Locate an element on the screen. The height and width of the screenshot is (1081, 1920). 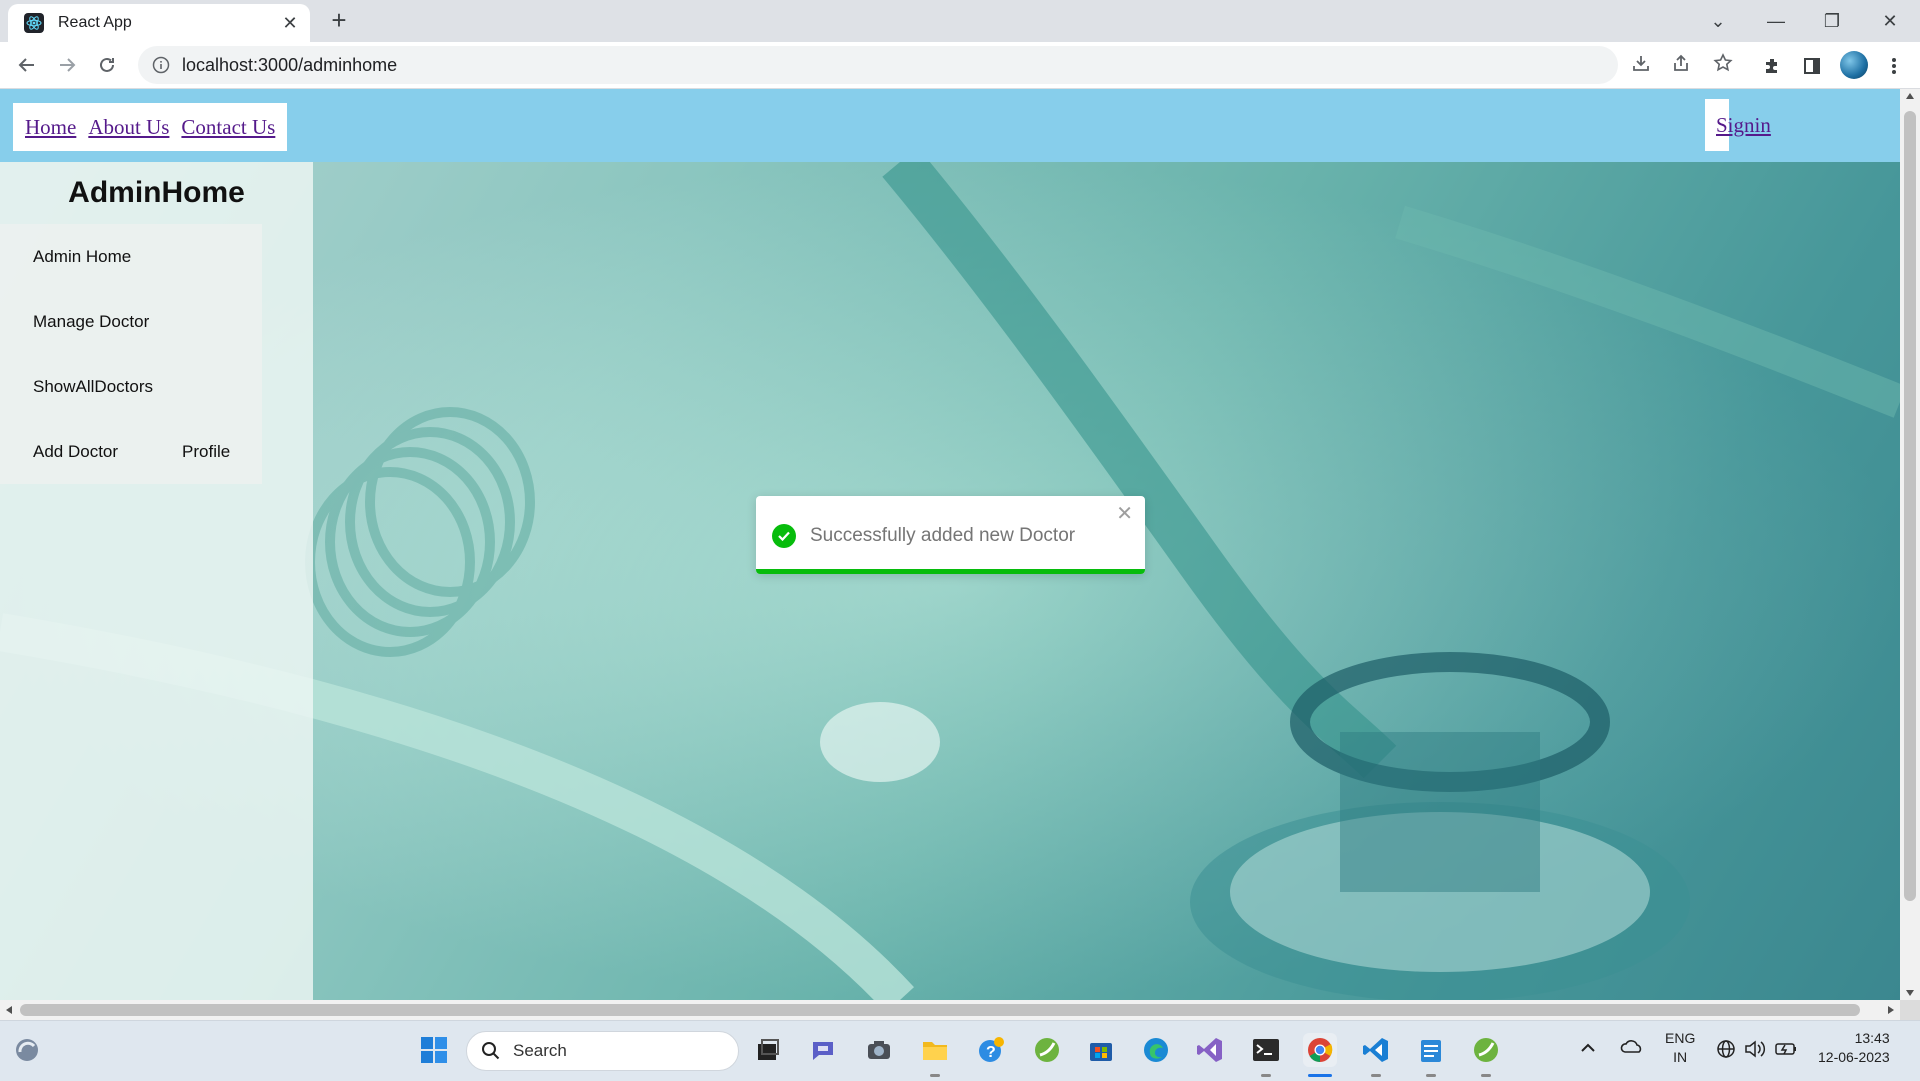
help-app-icon: ? is located at coordinates (991, 1050).